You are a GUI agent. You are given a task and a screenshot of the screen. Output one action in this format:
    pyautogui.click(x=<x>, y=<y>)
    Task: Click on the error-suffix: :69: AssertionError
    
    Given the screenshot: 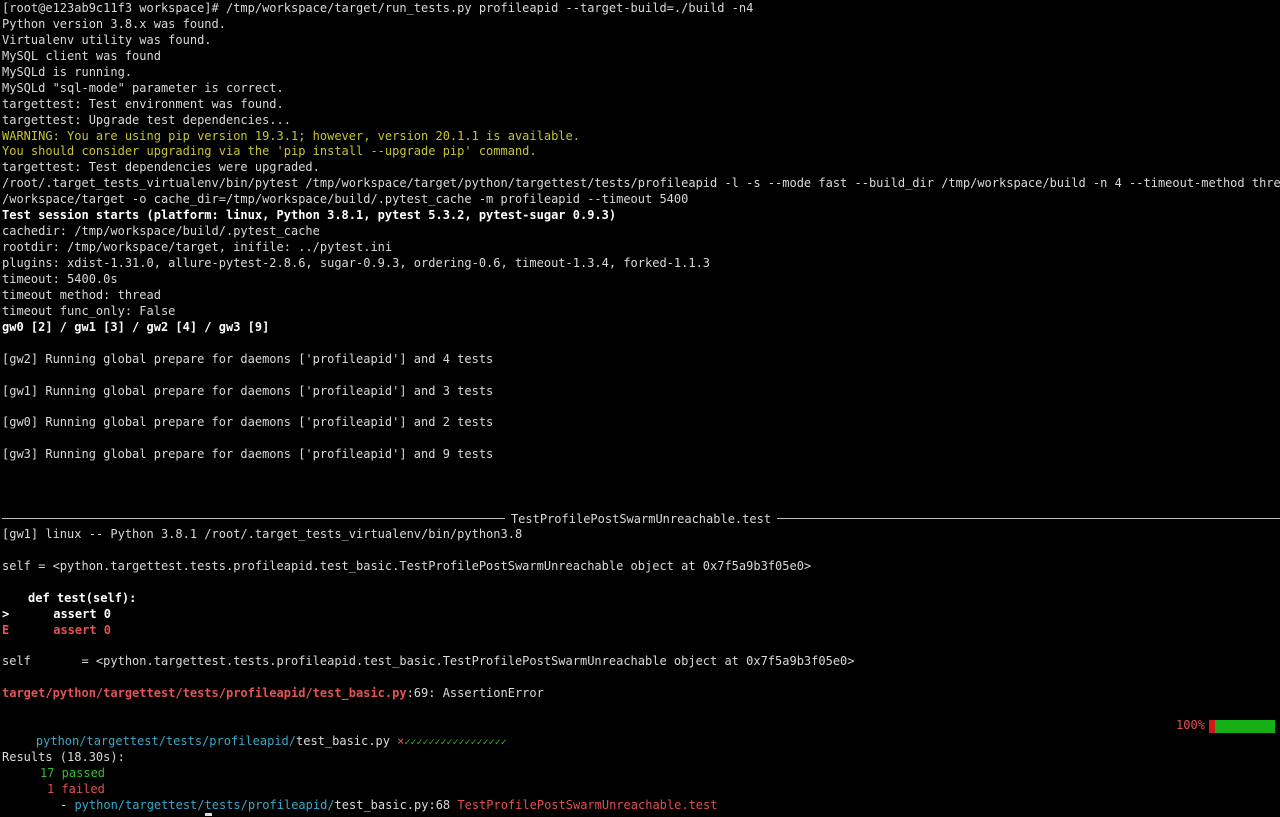 What is the action you would take?
    pyautogui.click(x=475, y=693)
    